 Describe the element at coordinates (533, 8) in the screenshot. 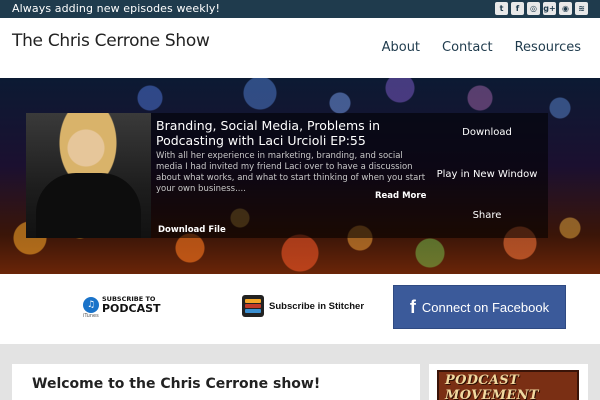

I see `instagram-icon: ◎` at that location.